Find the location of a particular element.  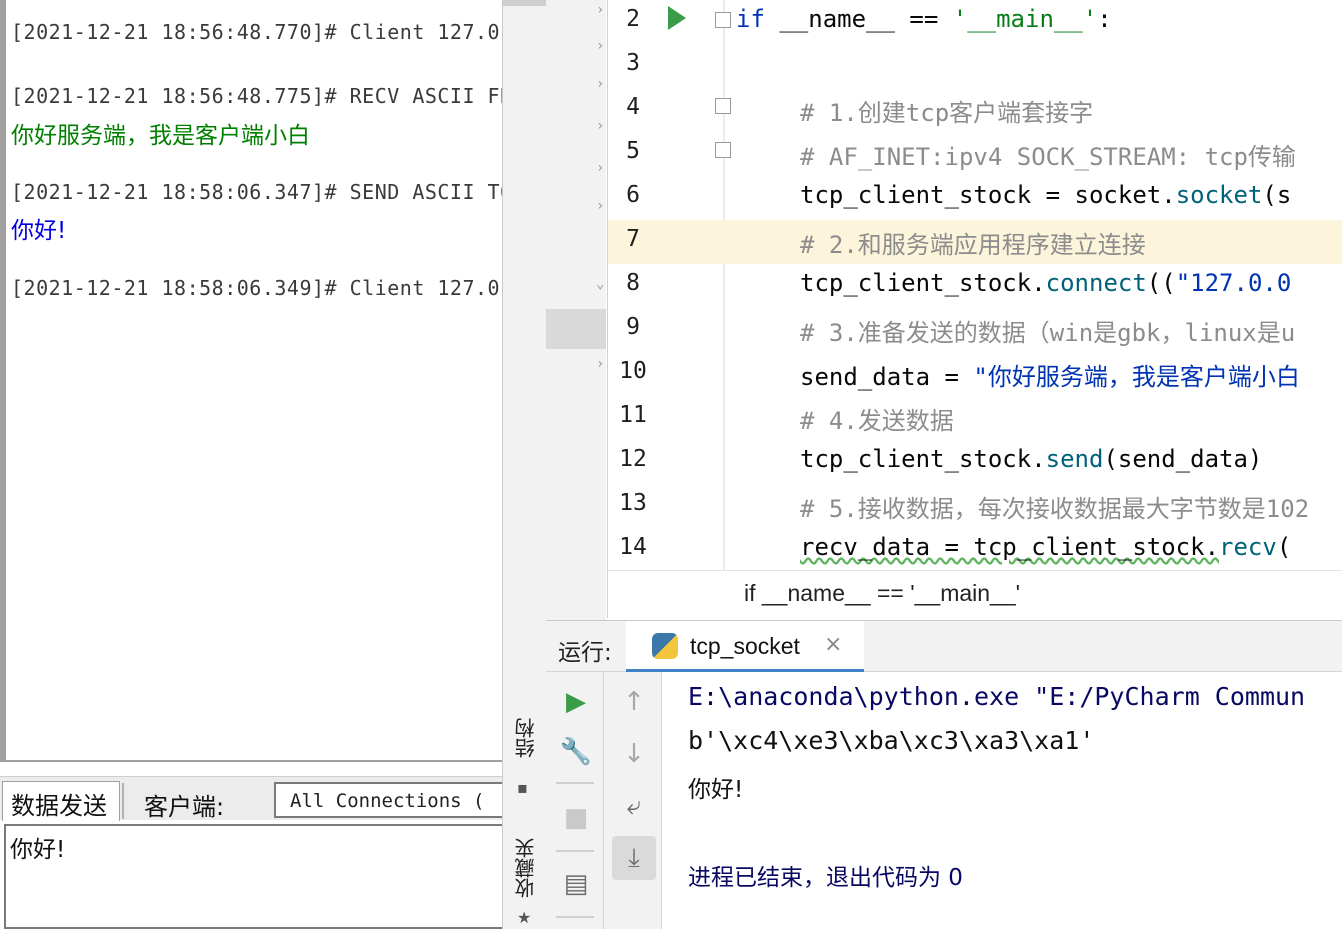

function-call: connect is located at coordinates (1096, 283).